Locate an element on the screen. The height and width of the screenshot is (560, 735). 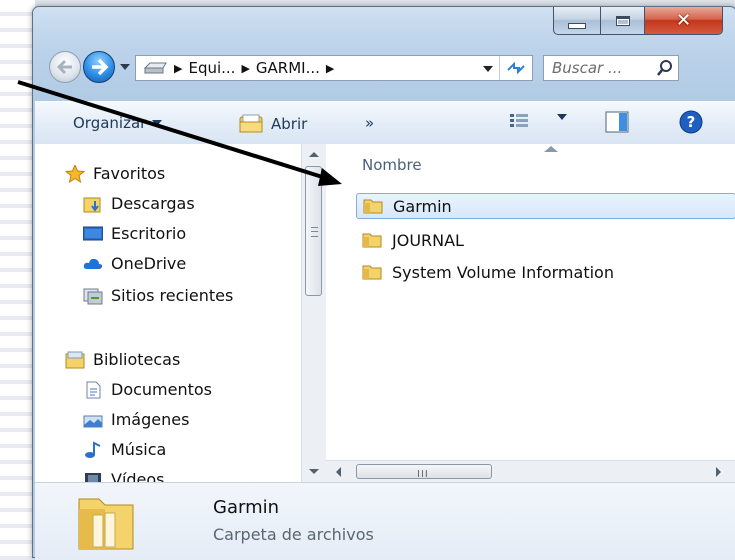
nav-sitios-recientes-label: Sitios recientes is located at coordinates (172, 295).